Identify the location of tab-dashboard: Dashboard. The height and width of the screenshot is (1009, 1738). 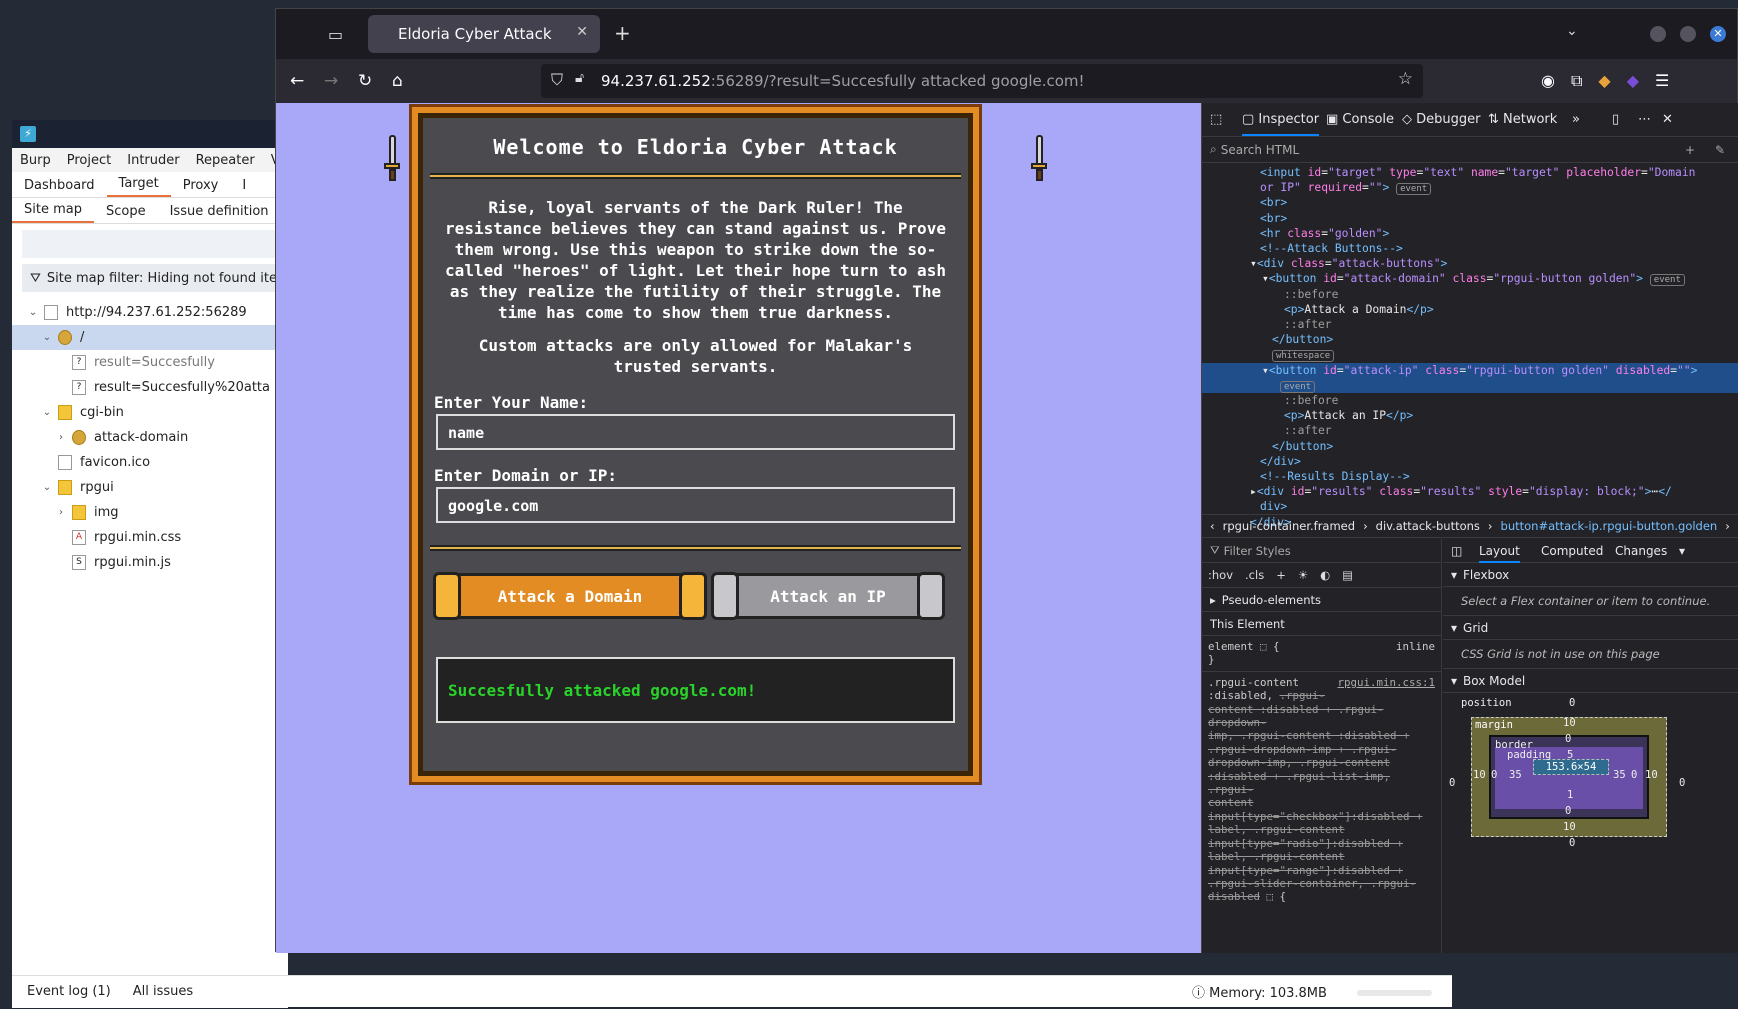
(59, 185).